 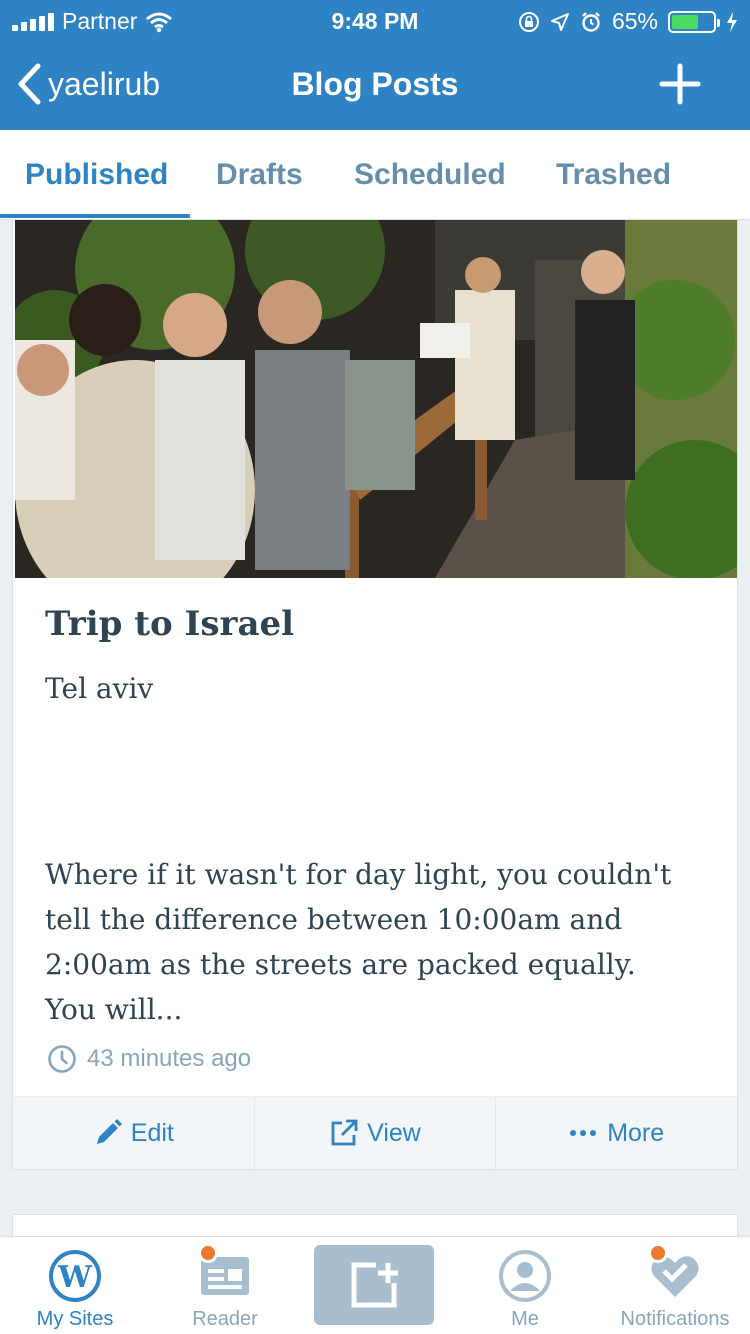 I want to click on tab-scheduled: Scheduled, so click(x=430, y=175).